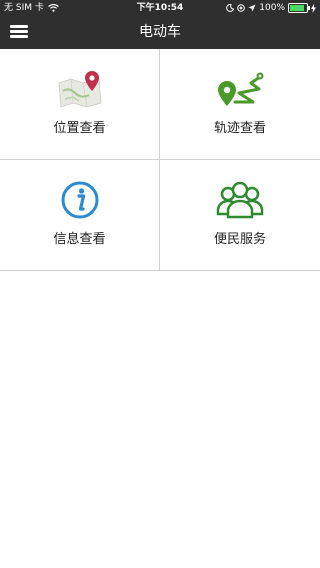  What do you see at coordinates (239, 128) in the screenshot?
I see `menu-item-label: 轨迹查看` at bounding box center [239, 128].